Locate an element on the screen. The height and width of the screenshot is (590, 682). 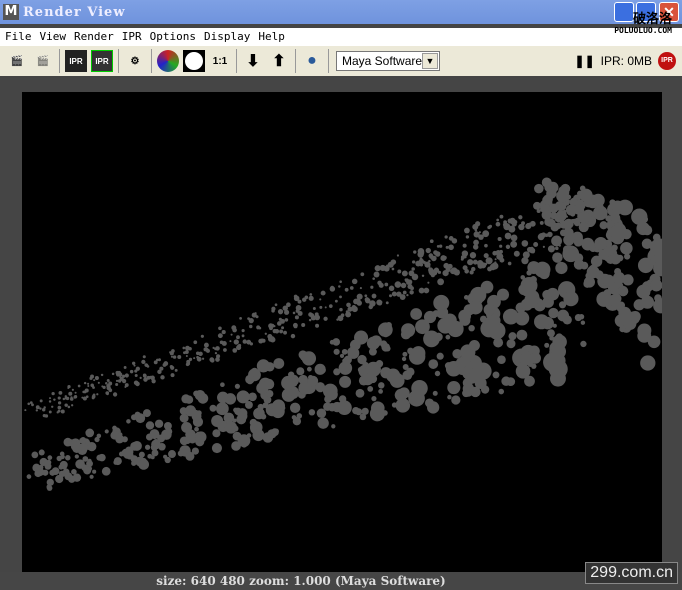
watermark-corner: 299.com.cn is located at coordinates (631, 573).